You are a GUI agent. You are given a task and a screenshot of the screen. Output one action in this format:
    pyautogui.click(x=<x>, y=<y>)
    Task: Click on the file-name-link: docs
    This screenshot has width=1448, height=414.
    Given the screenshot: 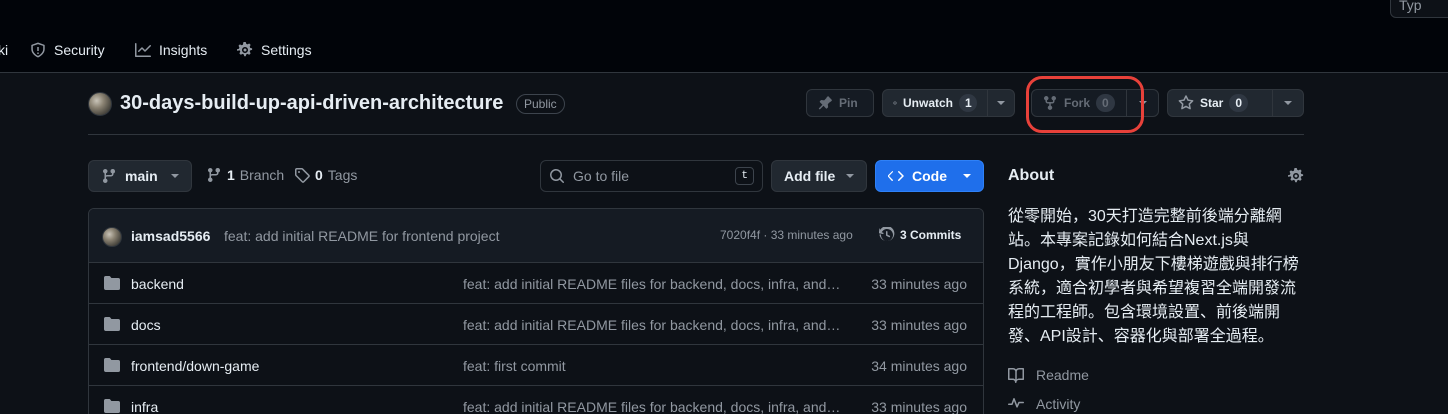 What is the action you would take?
    pyautogui.click(x=146, y=325)
    